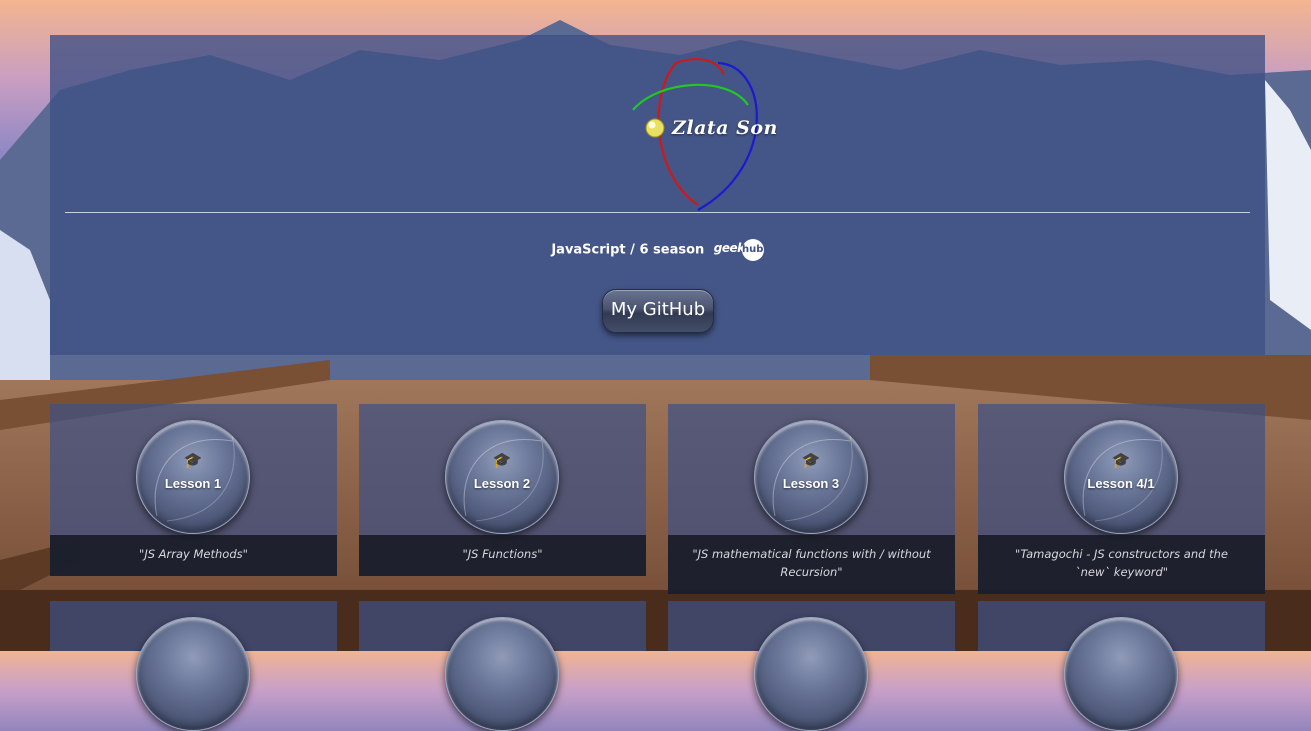 The image size is (1311, 731). What do you see at coordinates (1121, 674) in the screenshot?
I see `lesson-8-button` at bounding box center [1121, 674].